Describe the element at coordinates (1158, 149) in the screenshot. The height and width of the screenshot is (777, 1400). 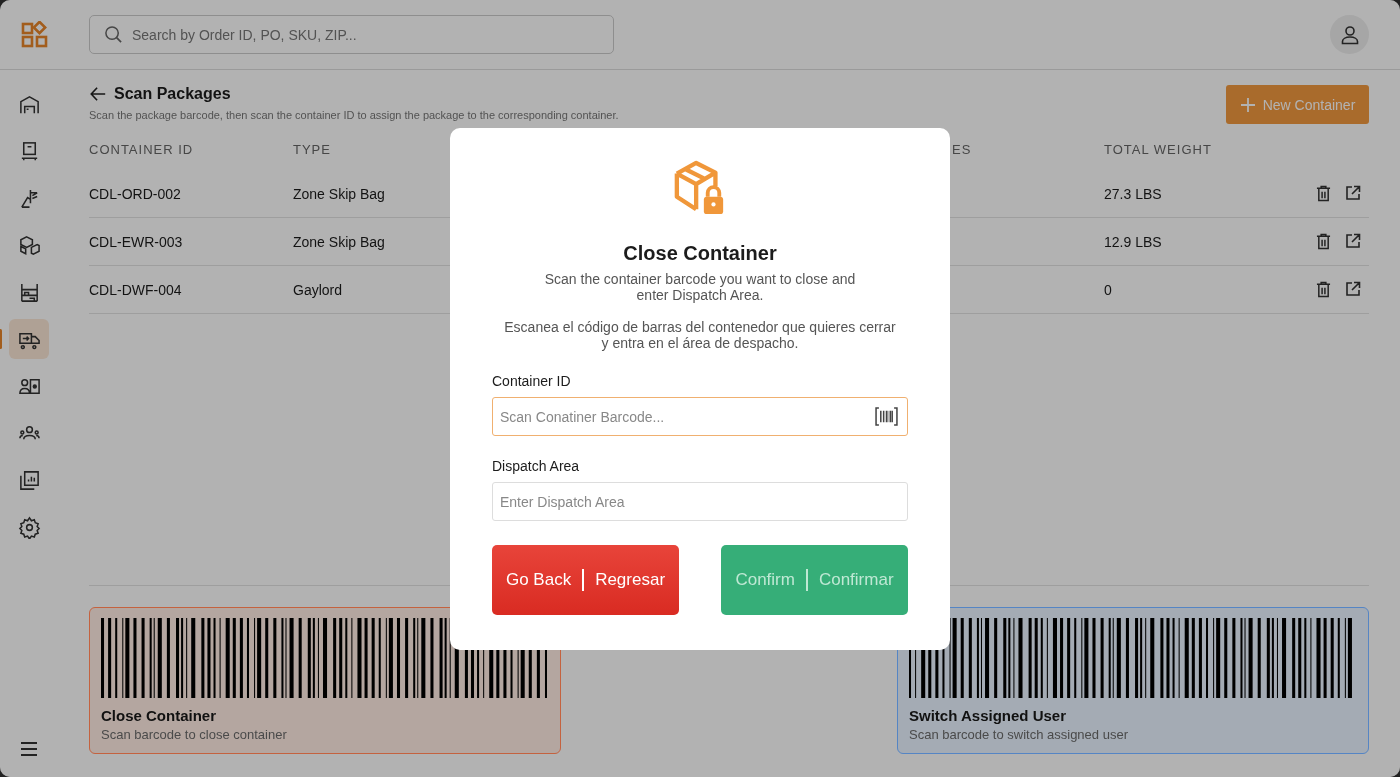
I see `column-header: TOTAL WEIGHT` at that location.